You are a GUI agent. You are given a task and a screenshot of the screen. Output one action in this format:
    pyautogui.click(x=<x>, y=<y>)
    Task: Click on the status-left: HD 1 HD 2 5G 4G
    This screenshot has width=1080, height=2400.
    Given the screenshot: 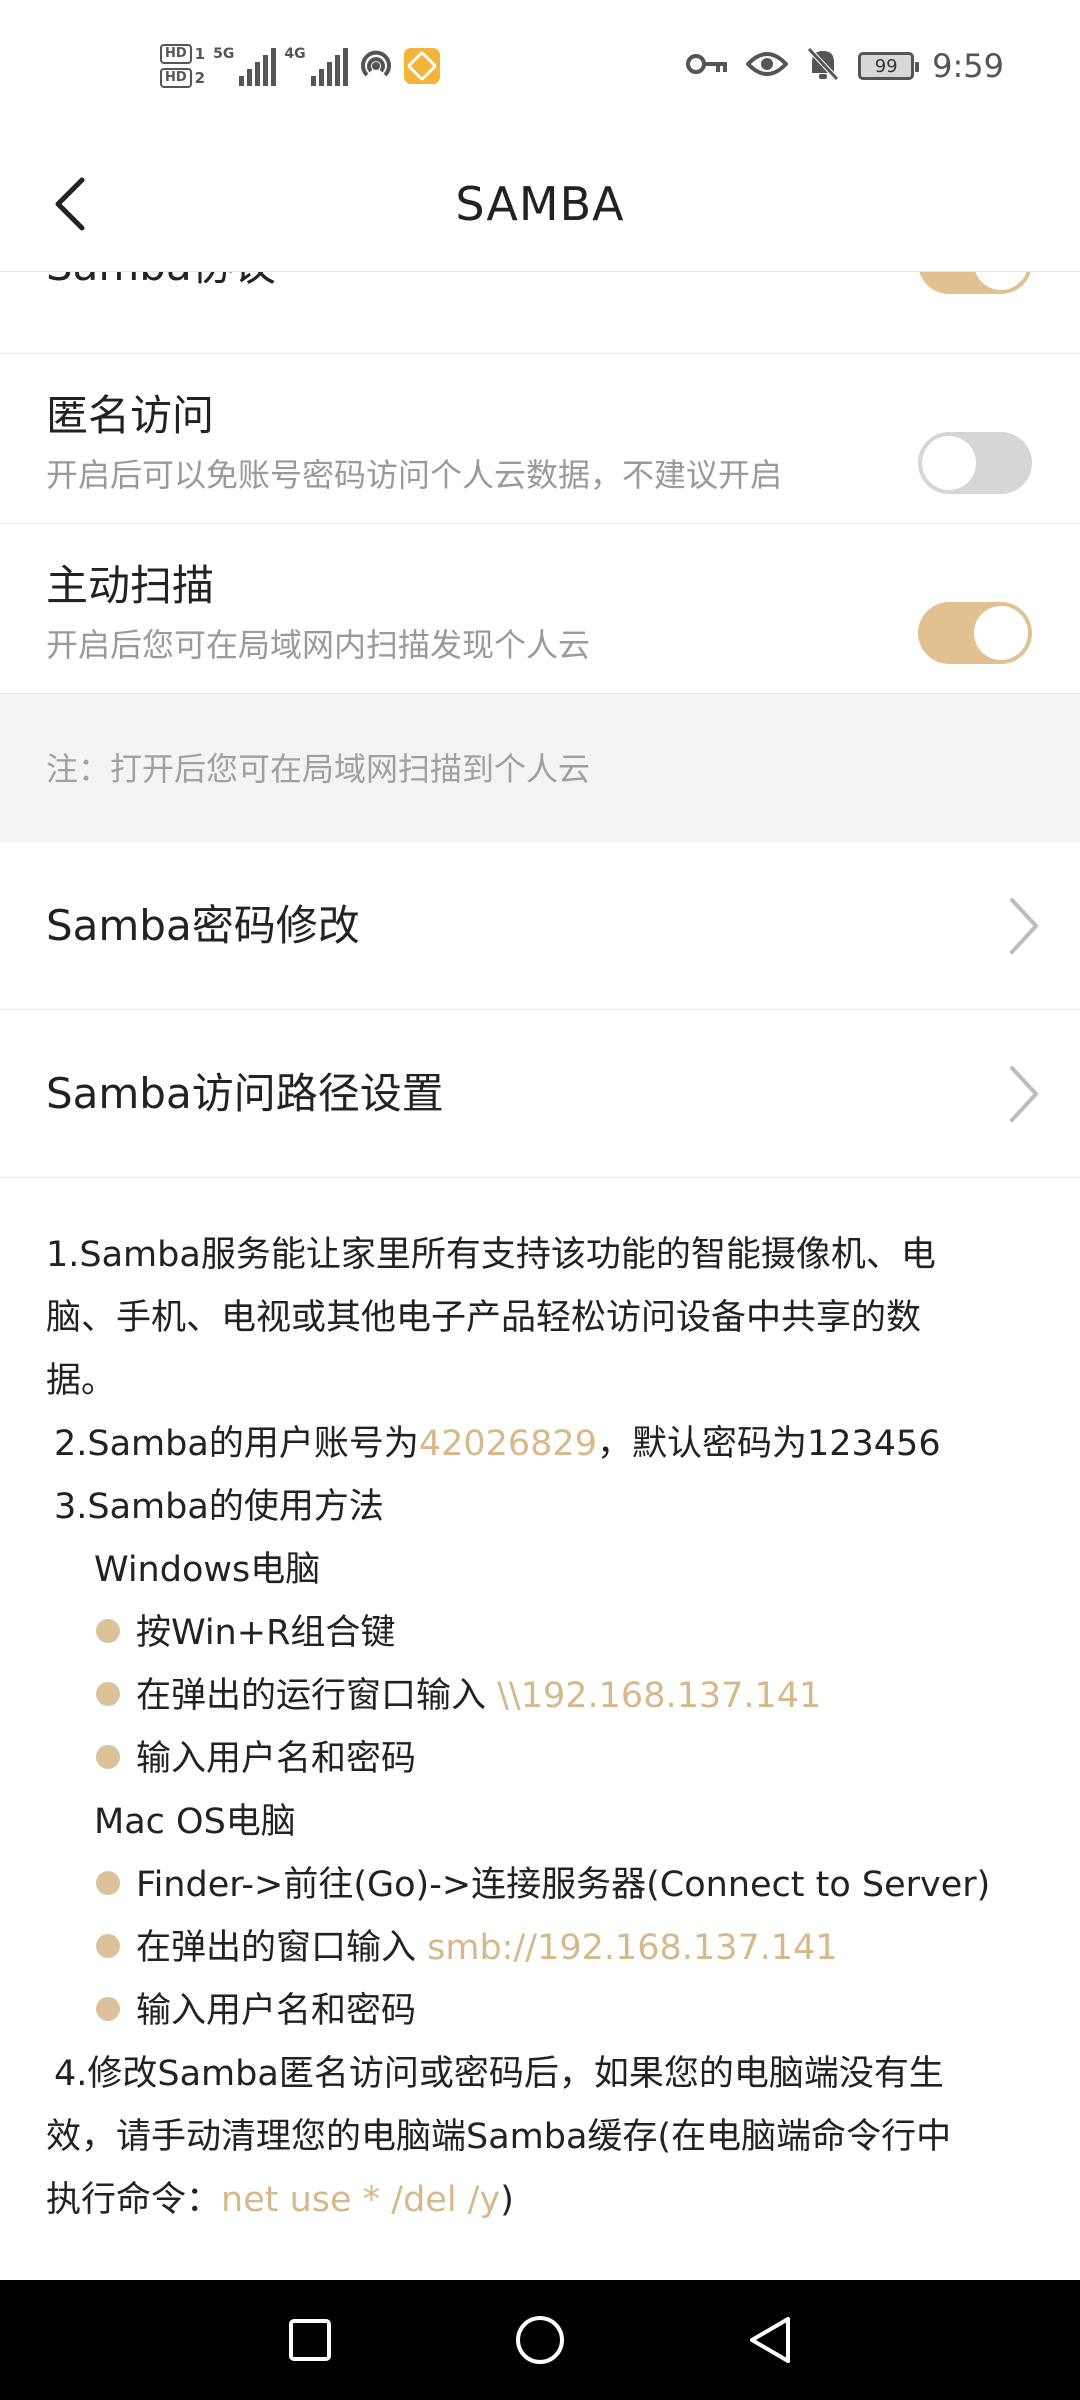 What is the action you would take?
    pyautogui.click(x=300, y=66)
    